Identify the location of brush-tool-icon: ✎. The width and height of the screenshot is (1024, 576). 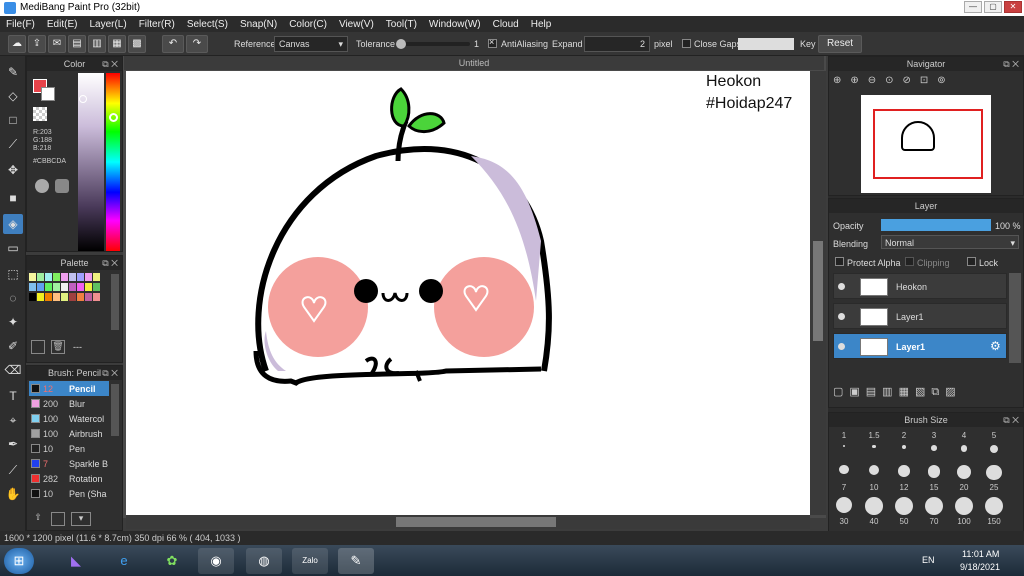
(13, 72).